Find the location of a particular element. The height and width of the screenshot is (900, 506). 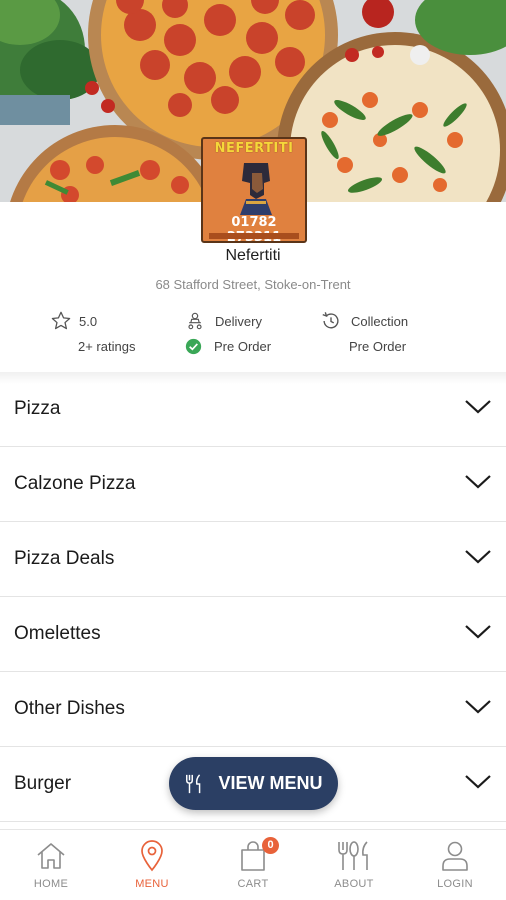

logo-strip is located at coordinates (254, 236).